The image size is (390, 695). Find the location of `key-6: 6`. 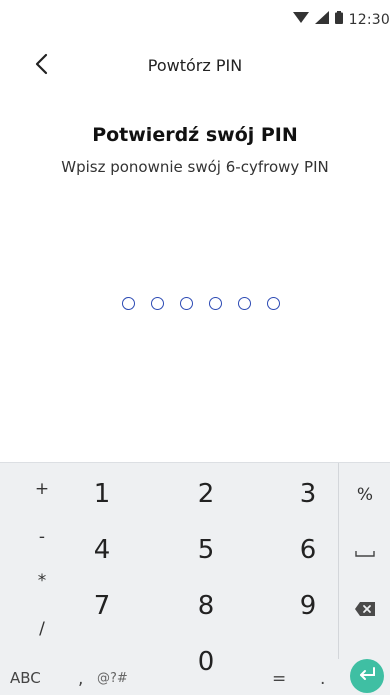

key-6: 6 is located at coordinates (308, 550).